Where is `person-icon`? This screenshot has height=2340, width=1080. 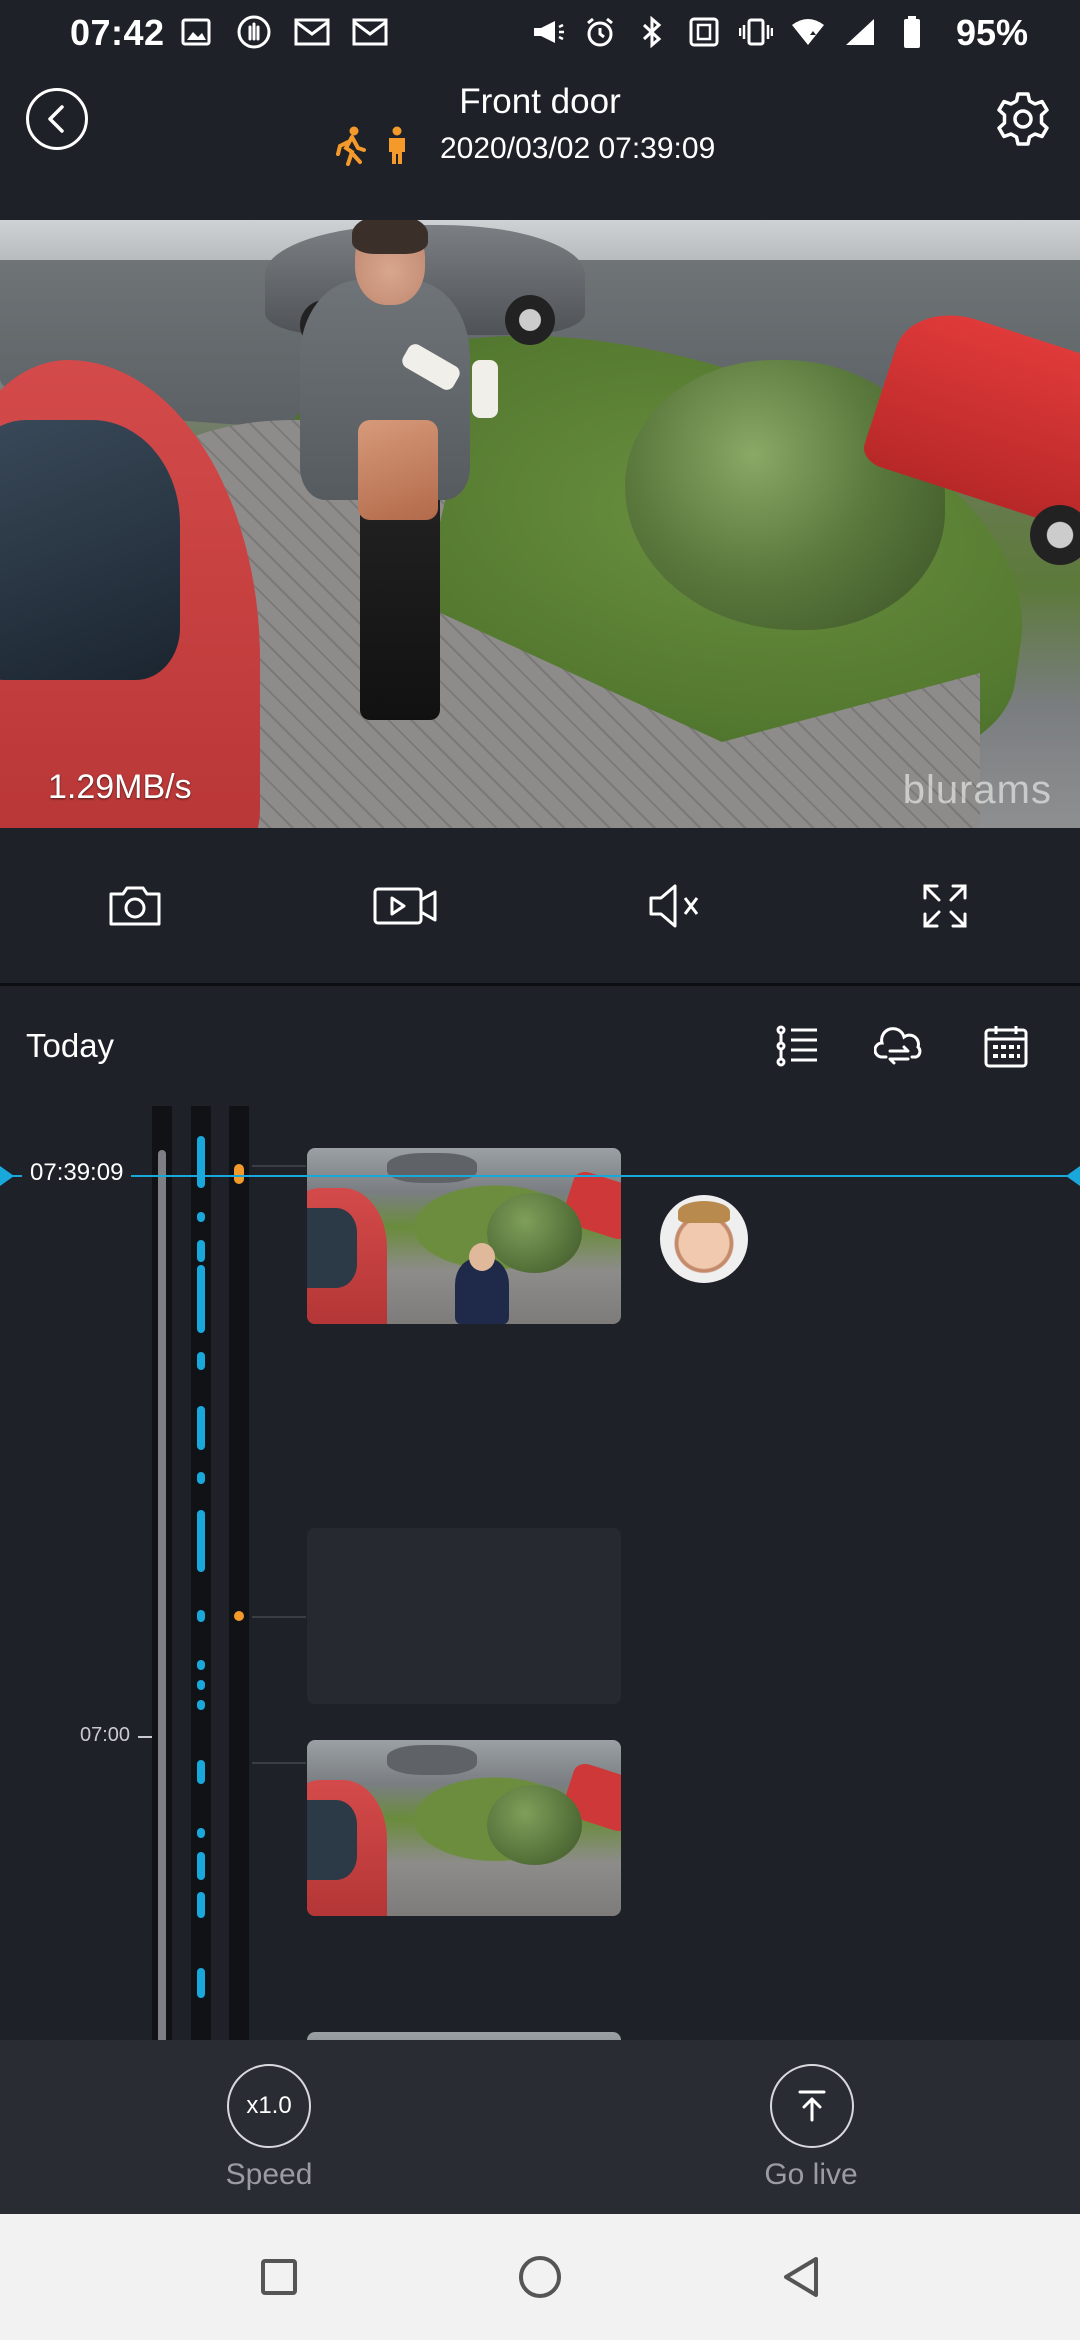 person-icon is located at coordinates (397, 148).